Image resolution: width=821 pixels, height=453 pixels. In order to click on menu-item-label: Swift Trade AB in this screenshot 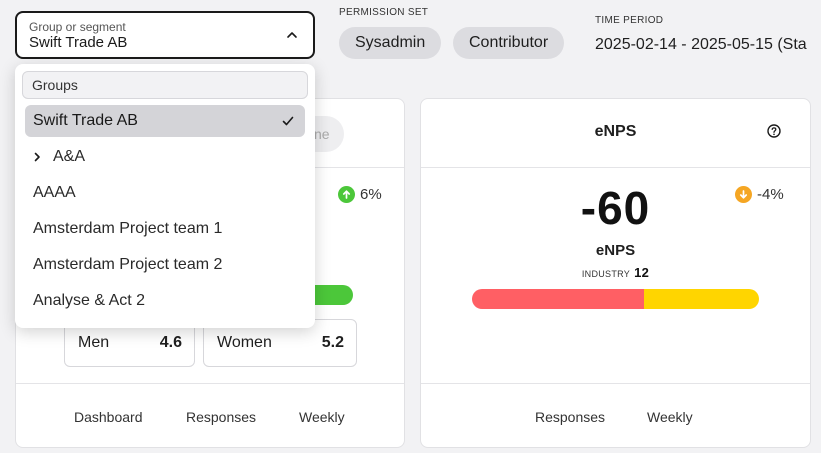, I will do `click(85, 120)`.